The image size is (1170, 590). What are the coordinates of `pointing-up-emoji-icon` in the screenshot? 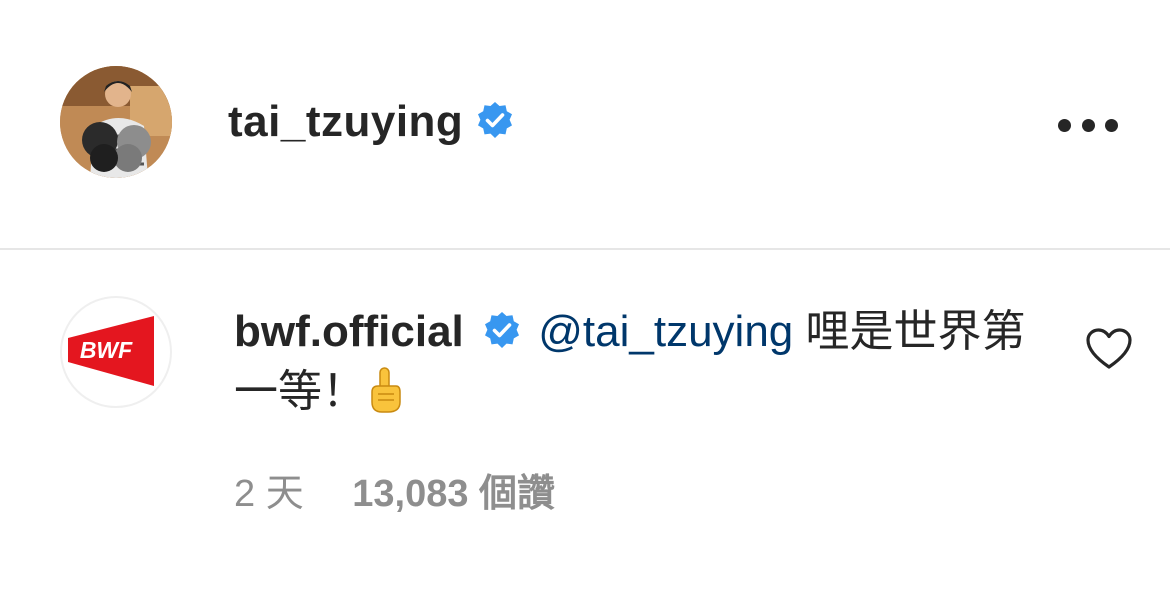 It's located at (386, 390).